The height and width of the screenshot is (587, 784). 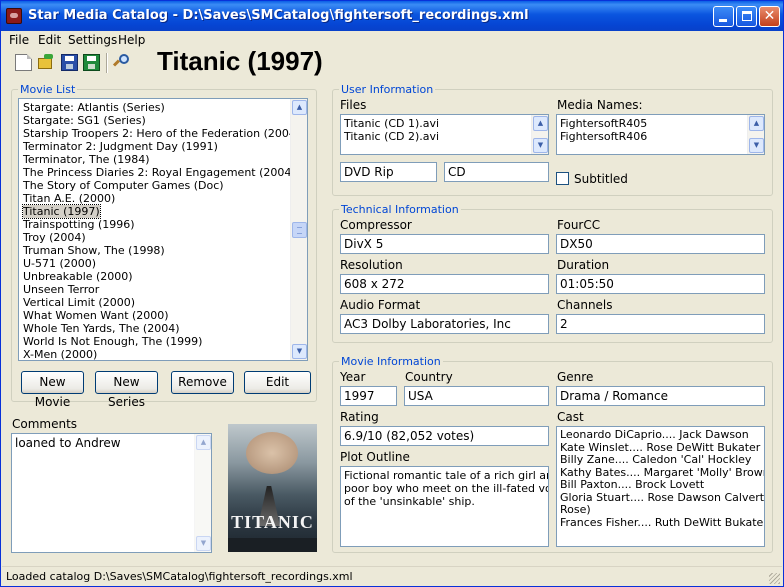 I want to click on cast-line: Billy Zane.... Caledon 'Cal' Hockley, so click(x=656, y=459).